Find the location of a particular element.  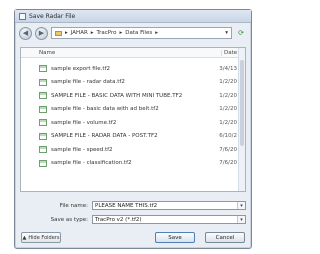

back-button: ◀ is located at coordinates (25, 33).